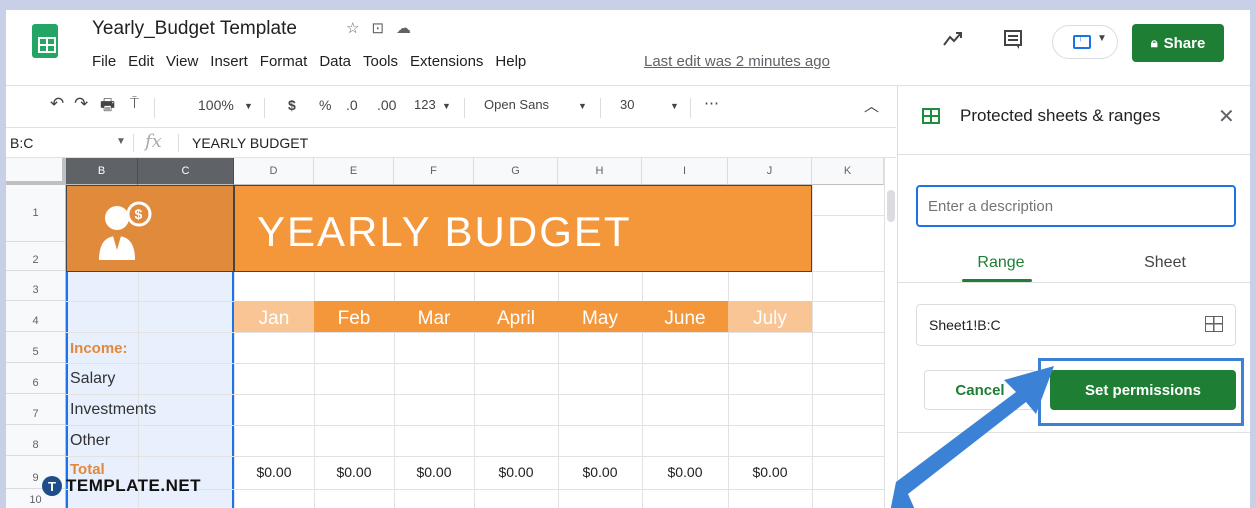 This screenshot has height=508, width=1256. I want to click on menu-view: View, so click(185, 61).